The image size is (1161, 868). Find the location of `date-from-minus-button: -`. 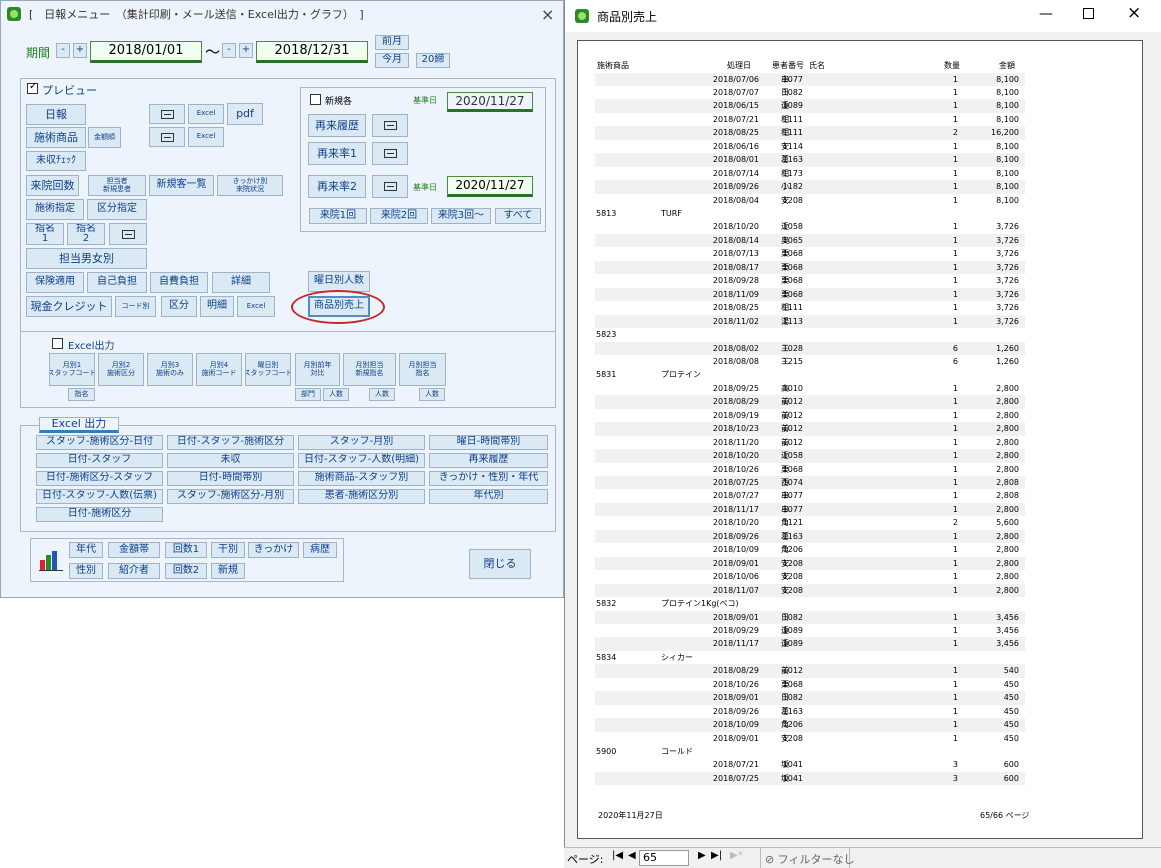

date-from-minus-button: - is located at coordinates (63, 50).